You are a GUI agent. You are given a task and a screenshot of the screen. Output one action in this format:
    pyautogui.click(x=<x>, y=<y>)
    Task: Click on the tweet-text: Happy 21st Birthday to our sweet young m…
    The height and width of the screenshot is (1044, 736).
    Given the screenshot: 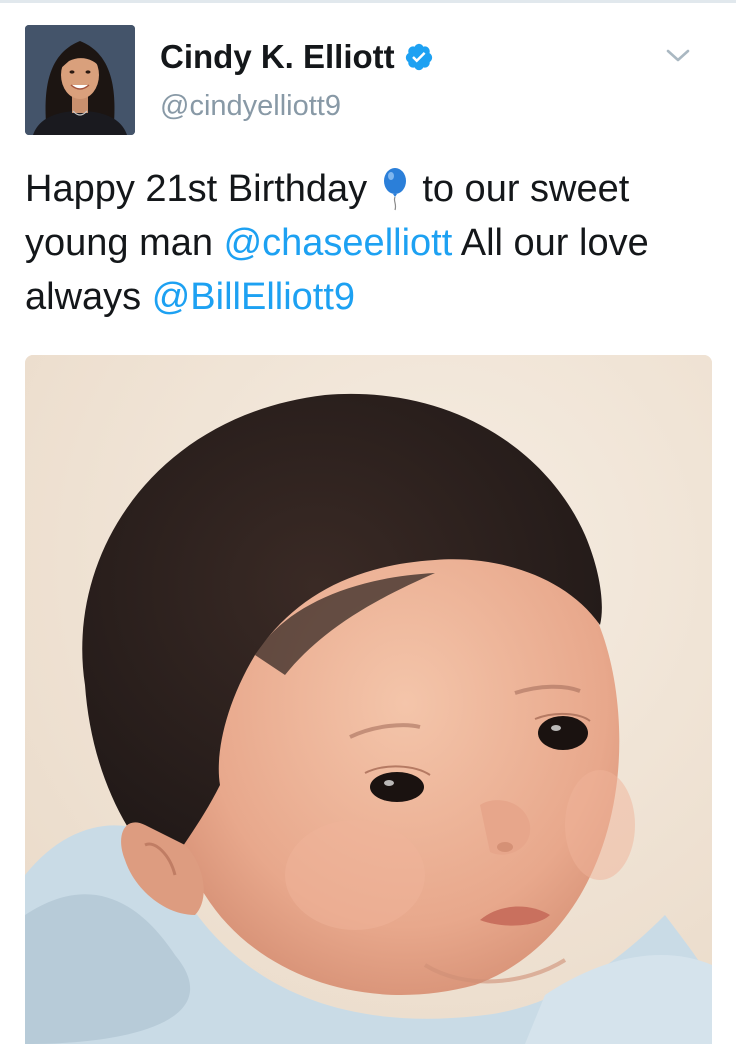 What is the action you would take?
    pyautogui.click(x=370, y=243)
    